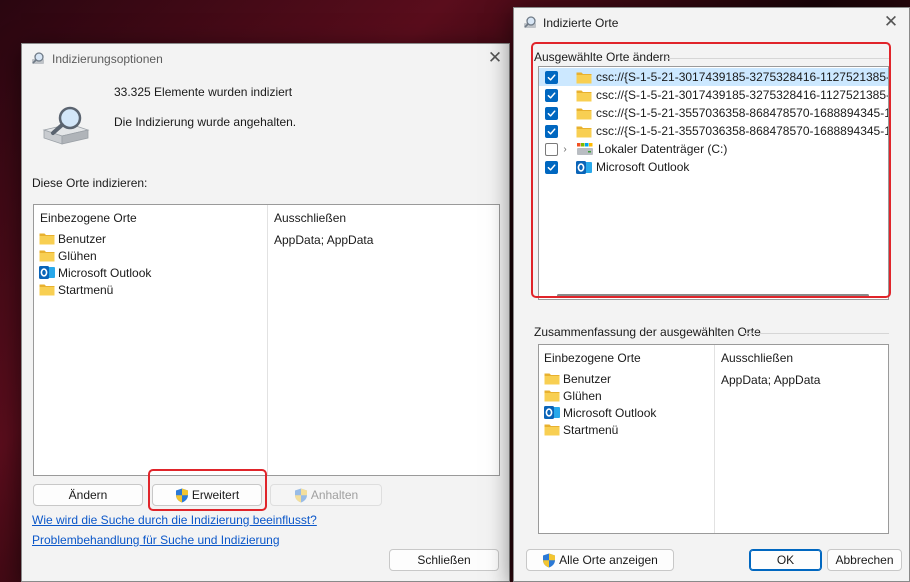  What do you see at coordinates (711, 23) in the screenshot?
I see `title-bar: Indizierte Orte ✕` at bounding box center [711, 23].